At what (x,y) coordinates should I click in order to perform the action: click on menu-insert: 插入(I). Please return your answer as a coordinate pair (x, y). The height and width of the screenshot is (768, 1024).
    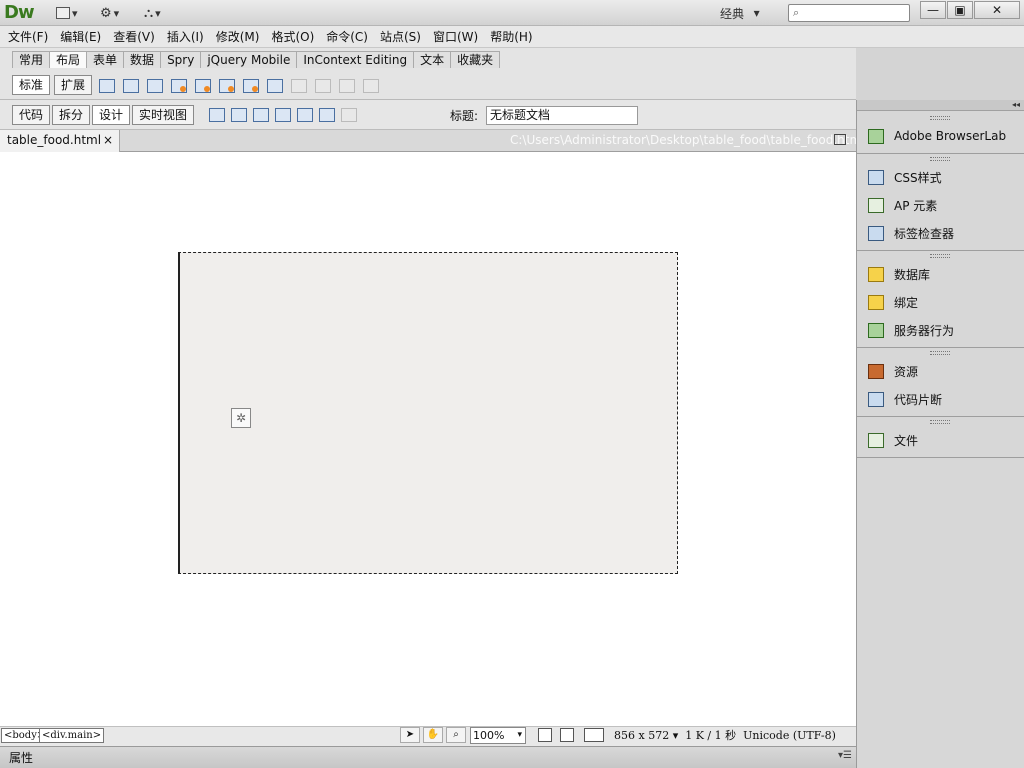
    Looking at the image, I should click on (185, 37).